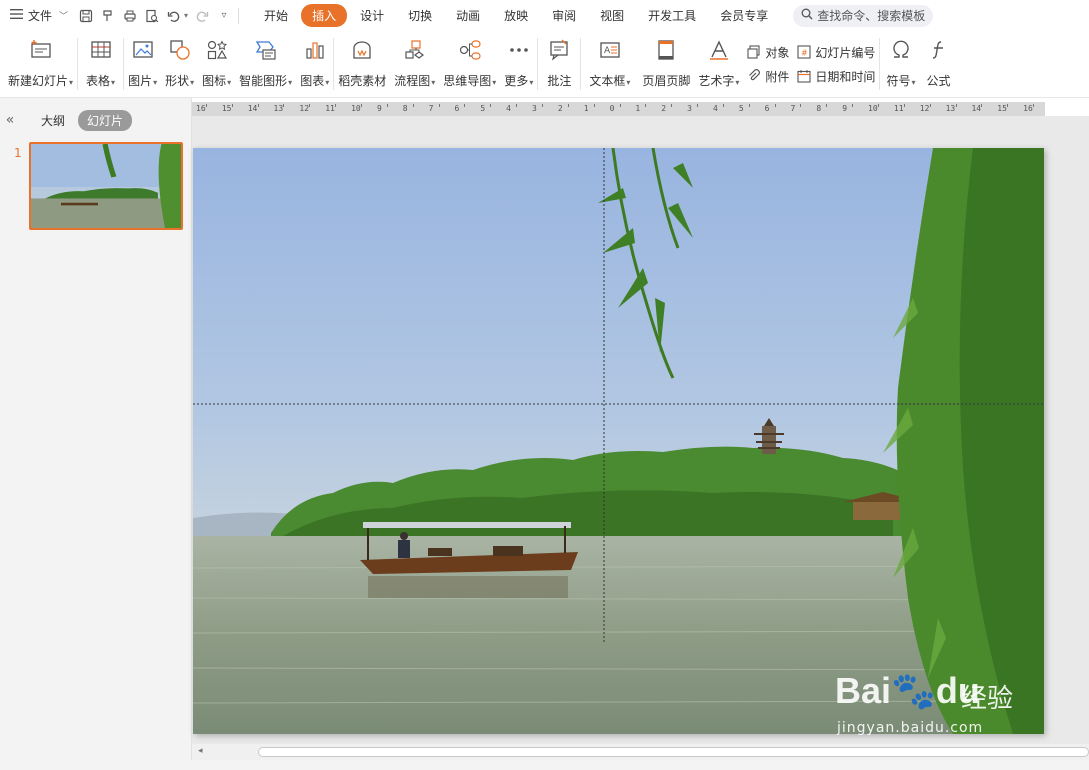  What do you see at coordinates (216, 64) in the screenshot?
I see `icon-library-button: 图标▾` at bounding box center [216, 64].